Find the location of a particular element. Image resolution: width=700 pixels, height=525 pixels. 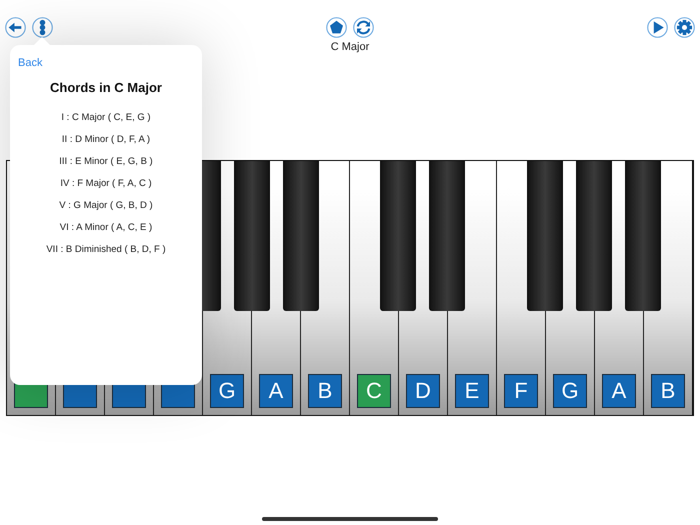

chord-item: II : D Minor ( D, F, A ) is located at coordinates (106, 140).